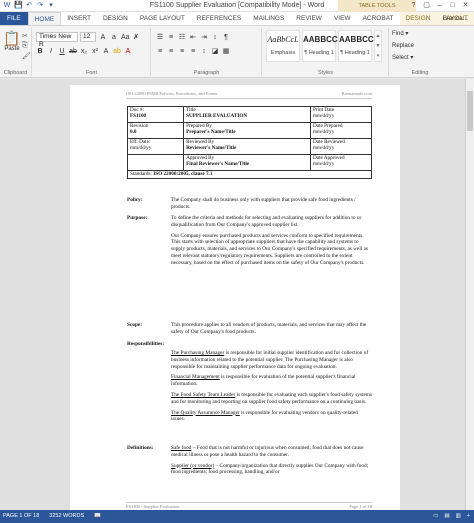  I want to click on table-cell: Title SUPPLIER EVALUATION, so click(247, 114).